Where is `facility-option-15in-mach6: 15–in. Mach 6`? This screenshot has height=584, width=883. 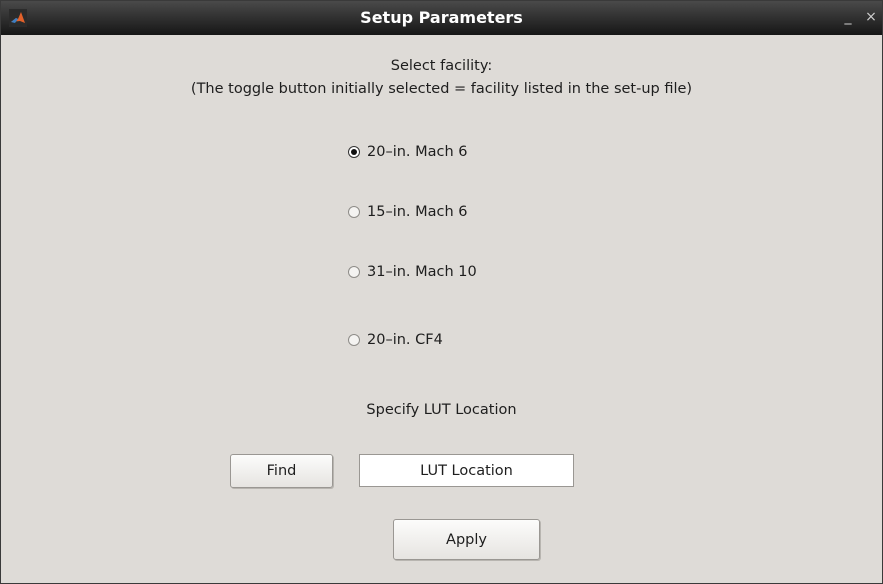 facility-option-15in-mach6: 15–in. Mach 6 is located at coordinates (408, 212).